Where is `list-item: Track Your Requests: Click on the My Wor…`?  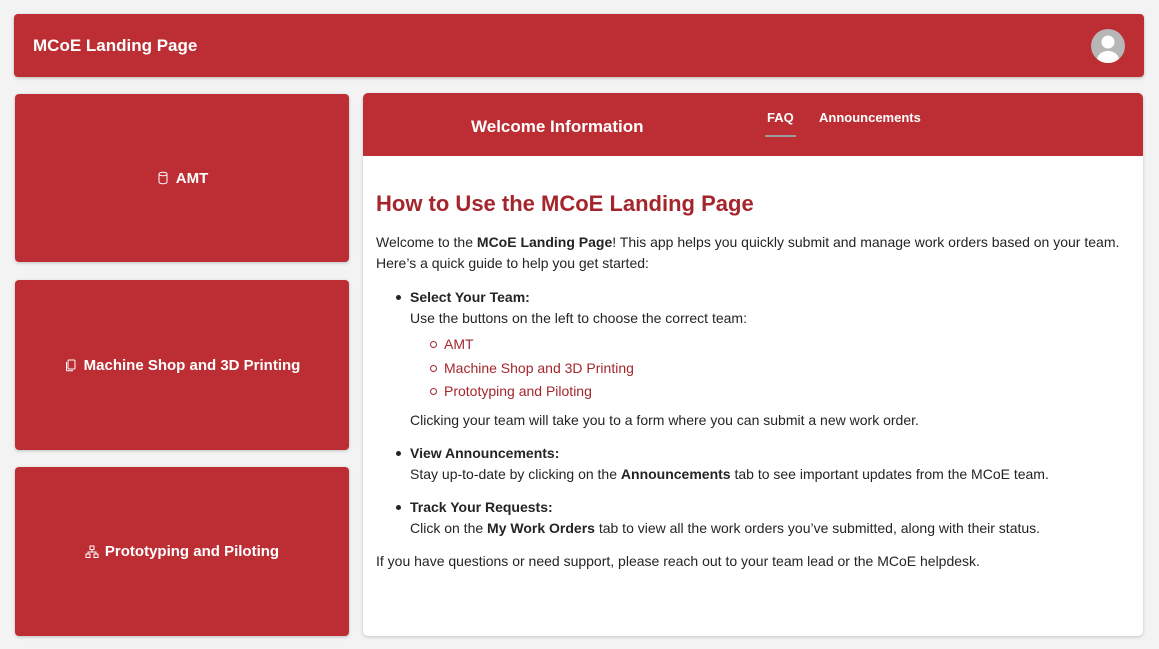
list-item: Track Your Requests: Click on the My Wor… is located at coordinates (753, 518).